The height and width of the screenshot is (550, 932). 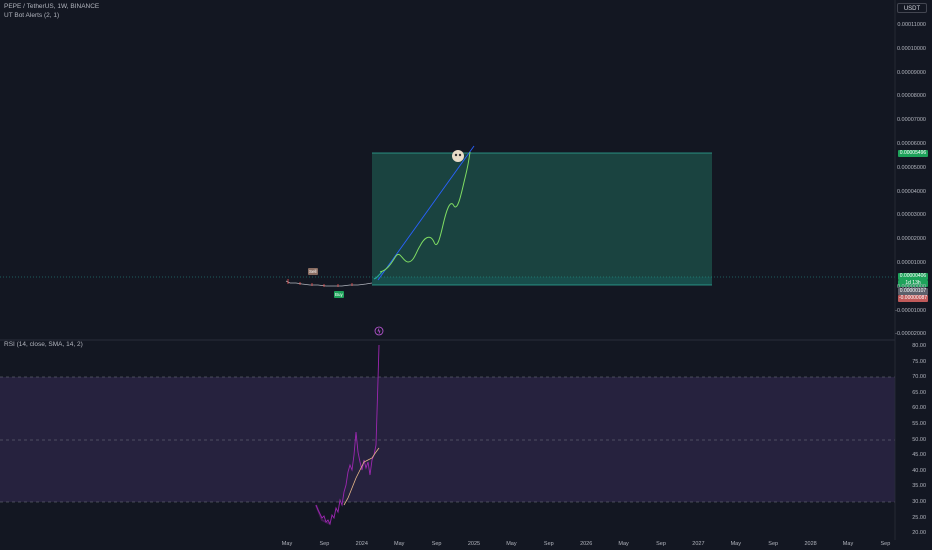 What do you see at coordinates (911, 239) in the screenshot?
I see `price-axis-label: 0.00002000` at bounding box center [911, 239].